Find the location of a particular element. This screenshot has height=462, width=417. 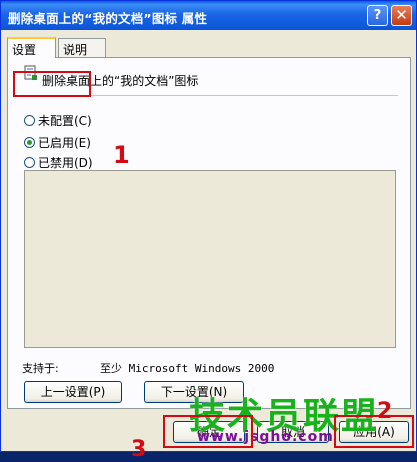

radio-enabled: 已启用(E) is located at coordinates (57, 142).